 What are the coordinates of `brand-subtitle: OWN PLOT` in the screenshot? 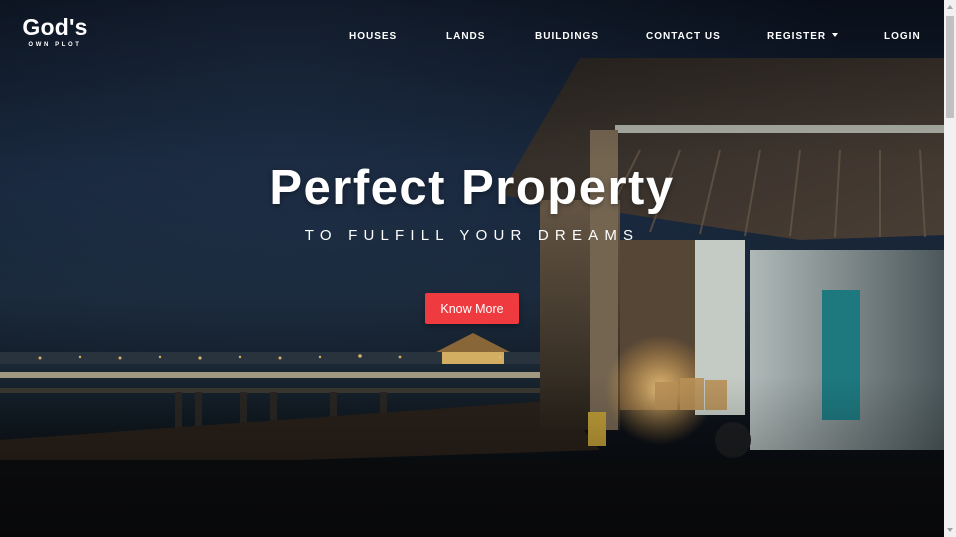 It's located at (55, 45).